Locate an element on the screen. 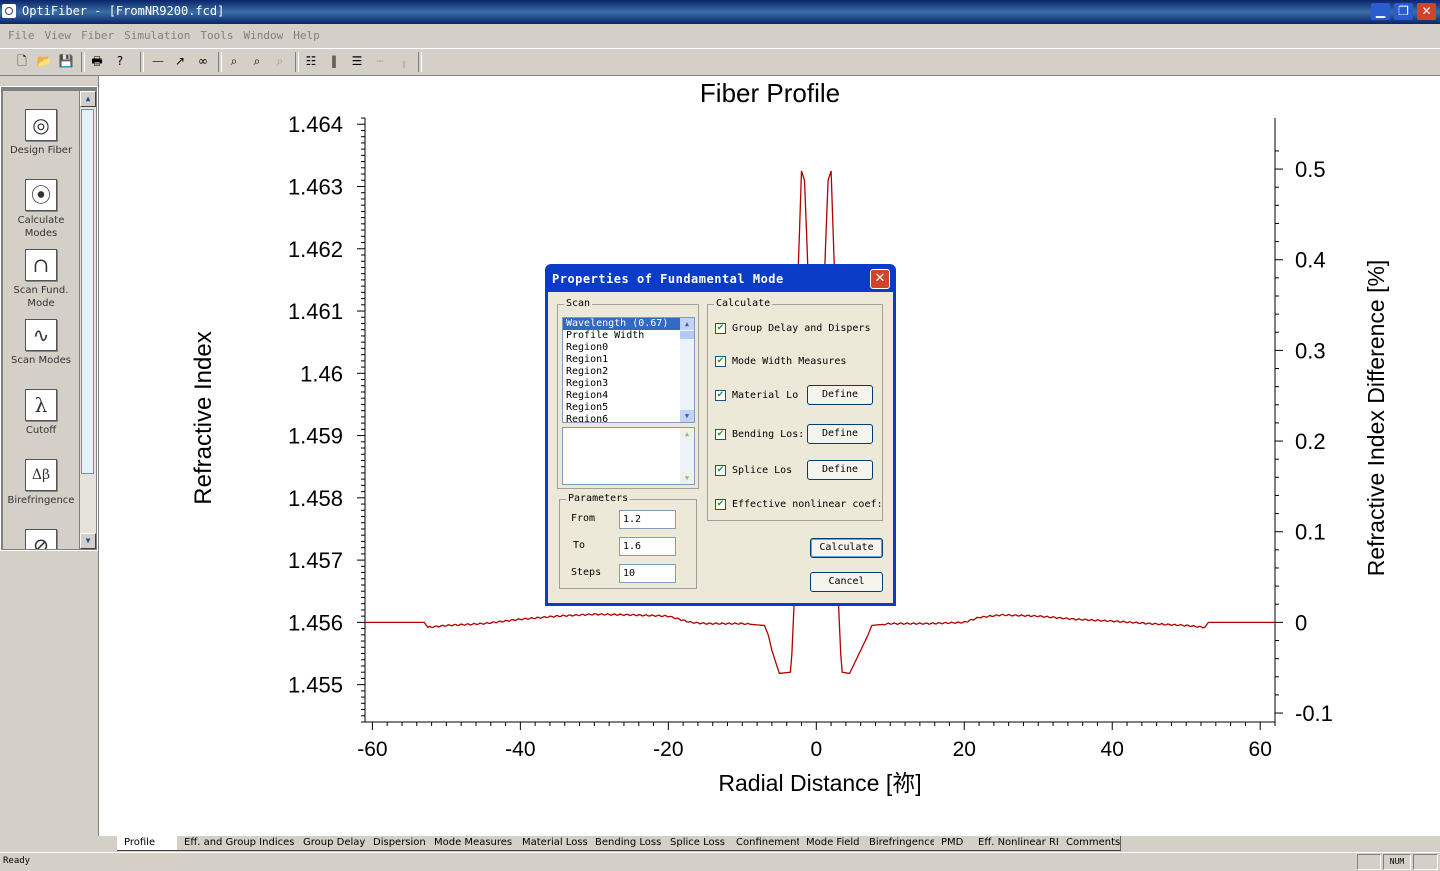 This screenshot has height=871, width=1440. design-fiber-tool: ◎ Design Fiber is located at coordinates (41, 133).